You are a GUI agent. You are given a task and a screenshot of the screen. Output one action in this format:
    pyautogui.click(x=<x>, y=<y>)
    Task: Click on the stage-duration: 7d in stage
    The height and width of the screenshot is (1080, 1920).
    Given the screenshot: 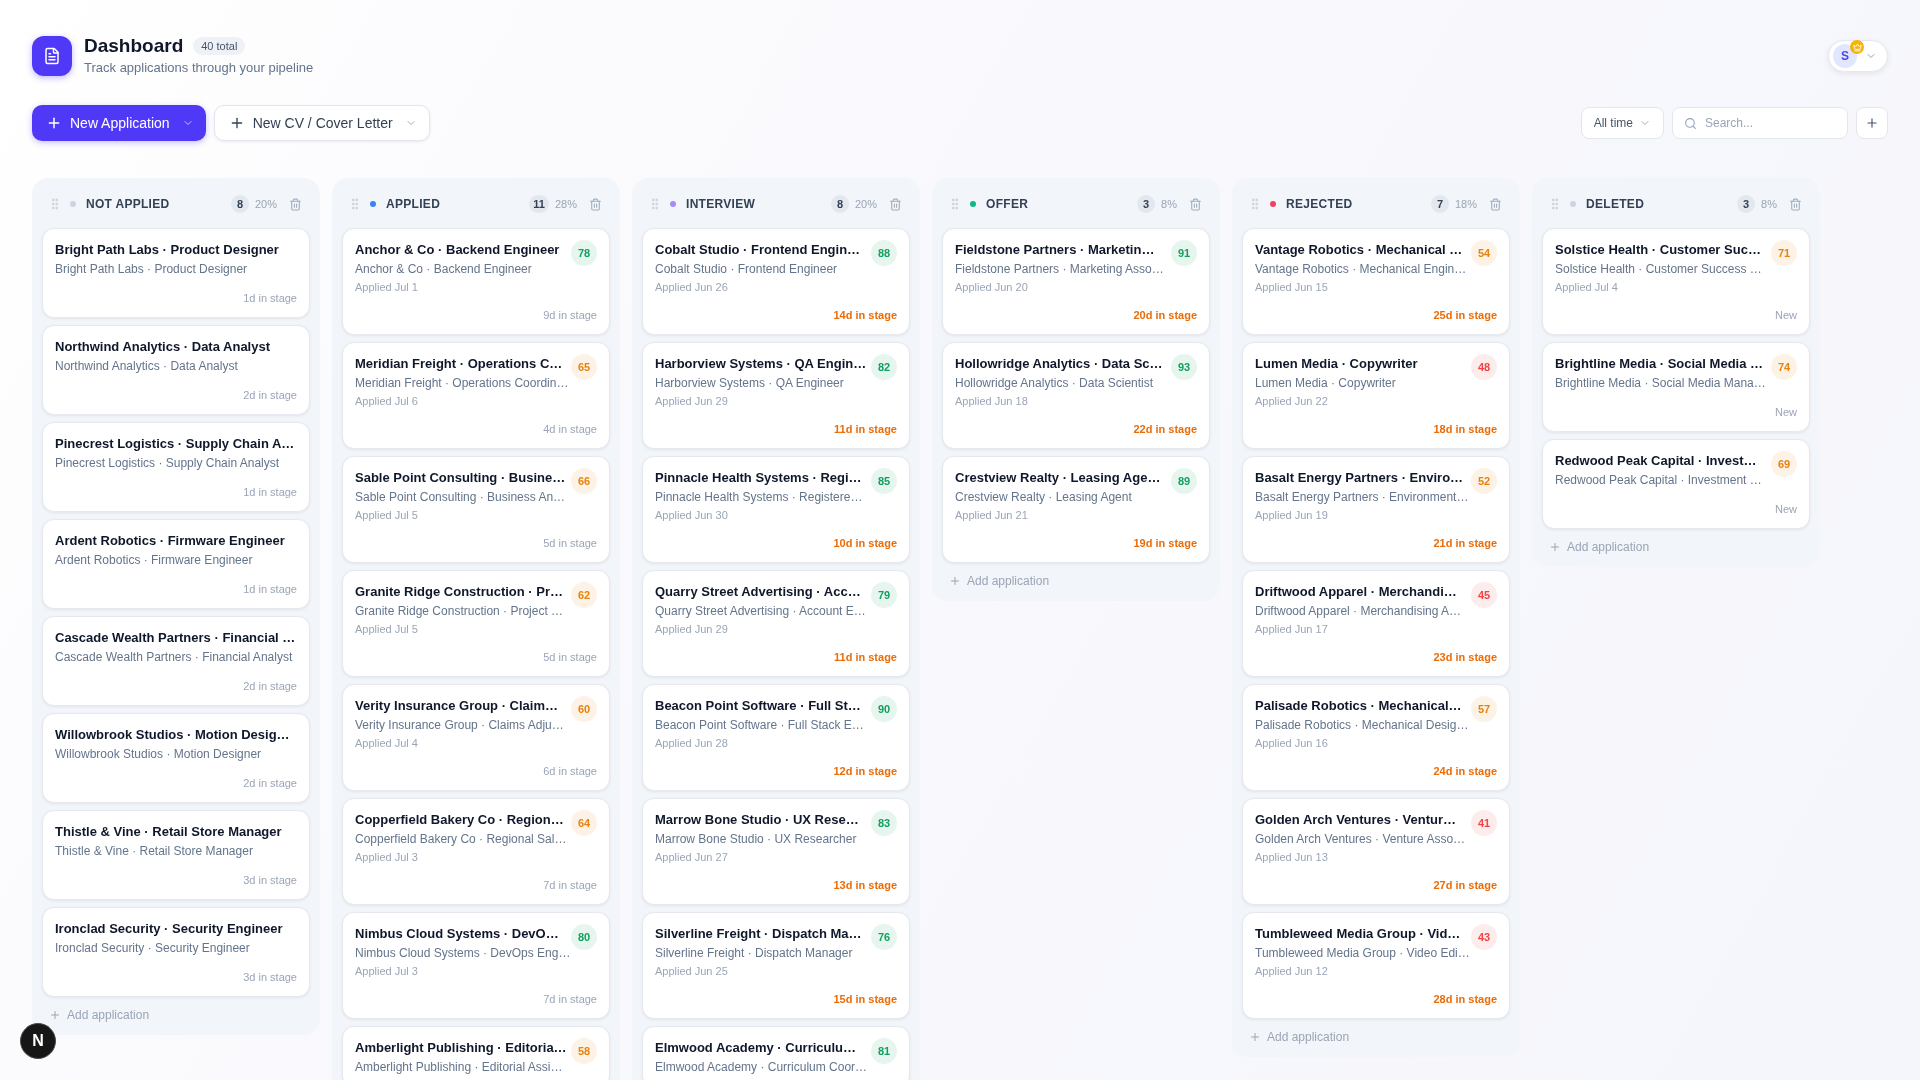 What is the action you would take?
    pyautogui.click(x=570, y=999)
    